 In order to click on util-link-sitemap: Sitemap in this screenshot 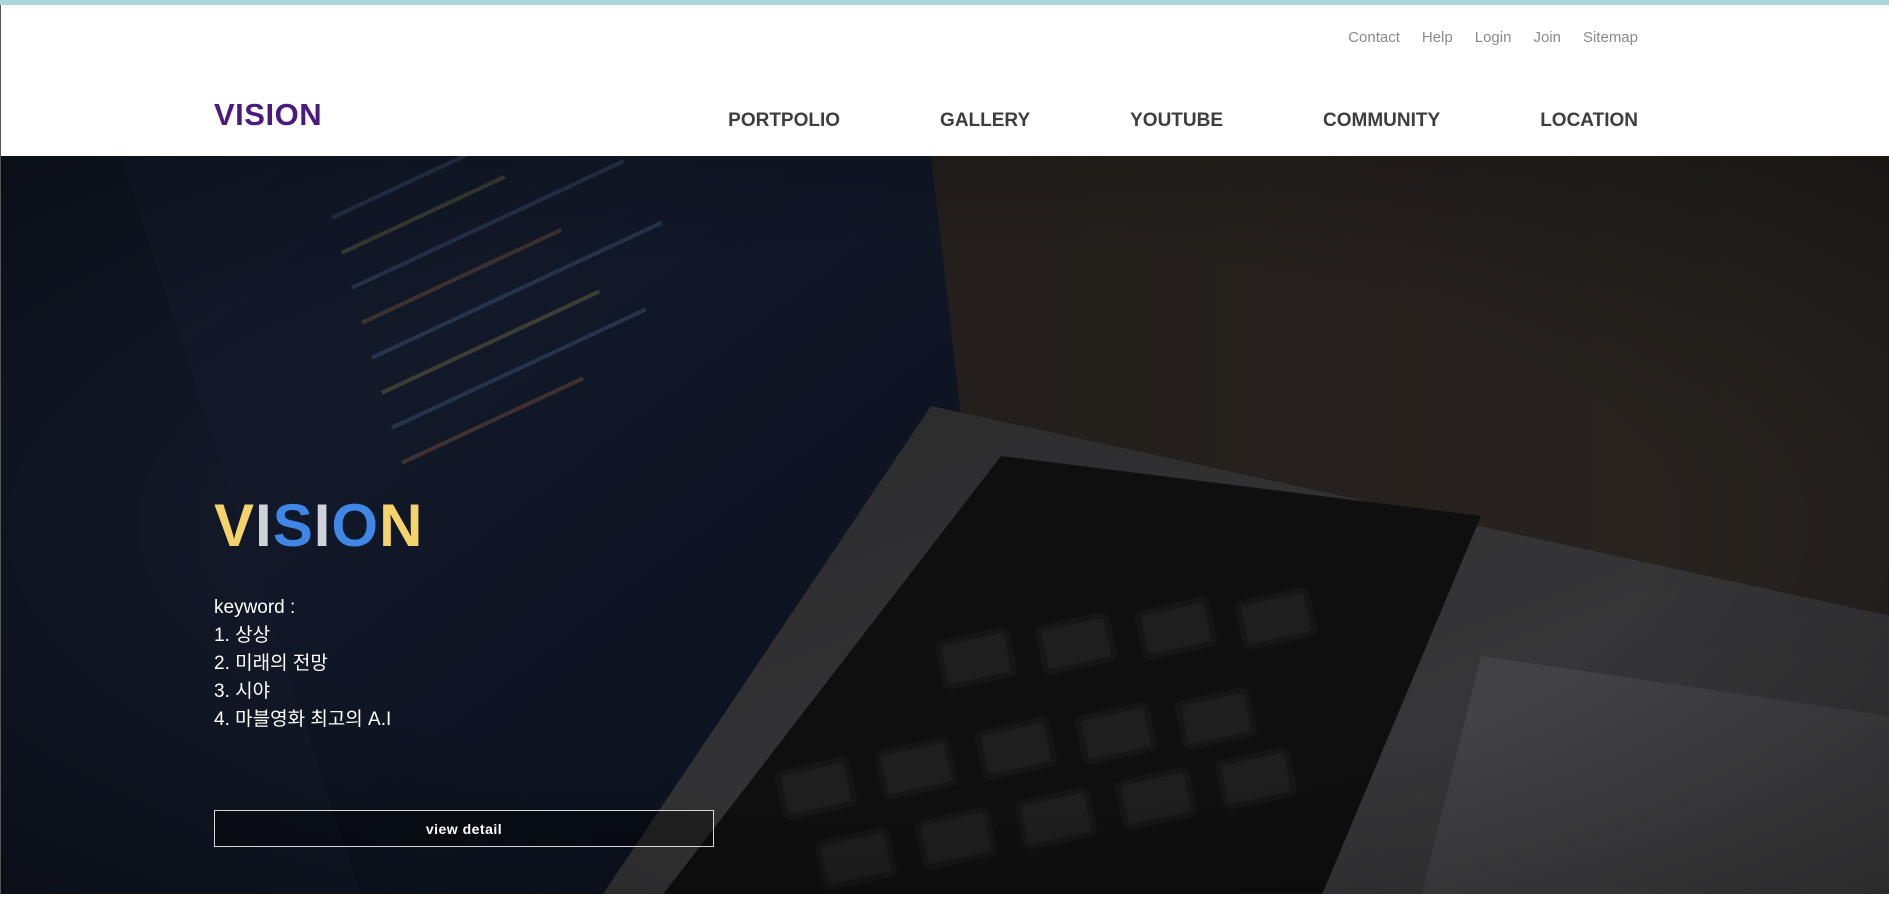, I will do `click(1610, 37)`.